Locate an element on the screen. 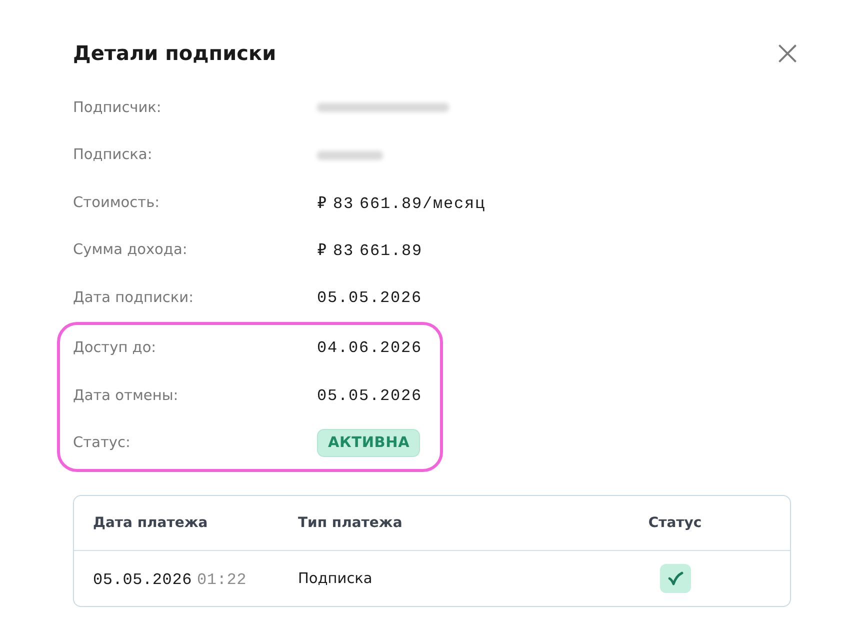  field-value: 04.06.2026 is located at coordinates (369, 348).